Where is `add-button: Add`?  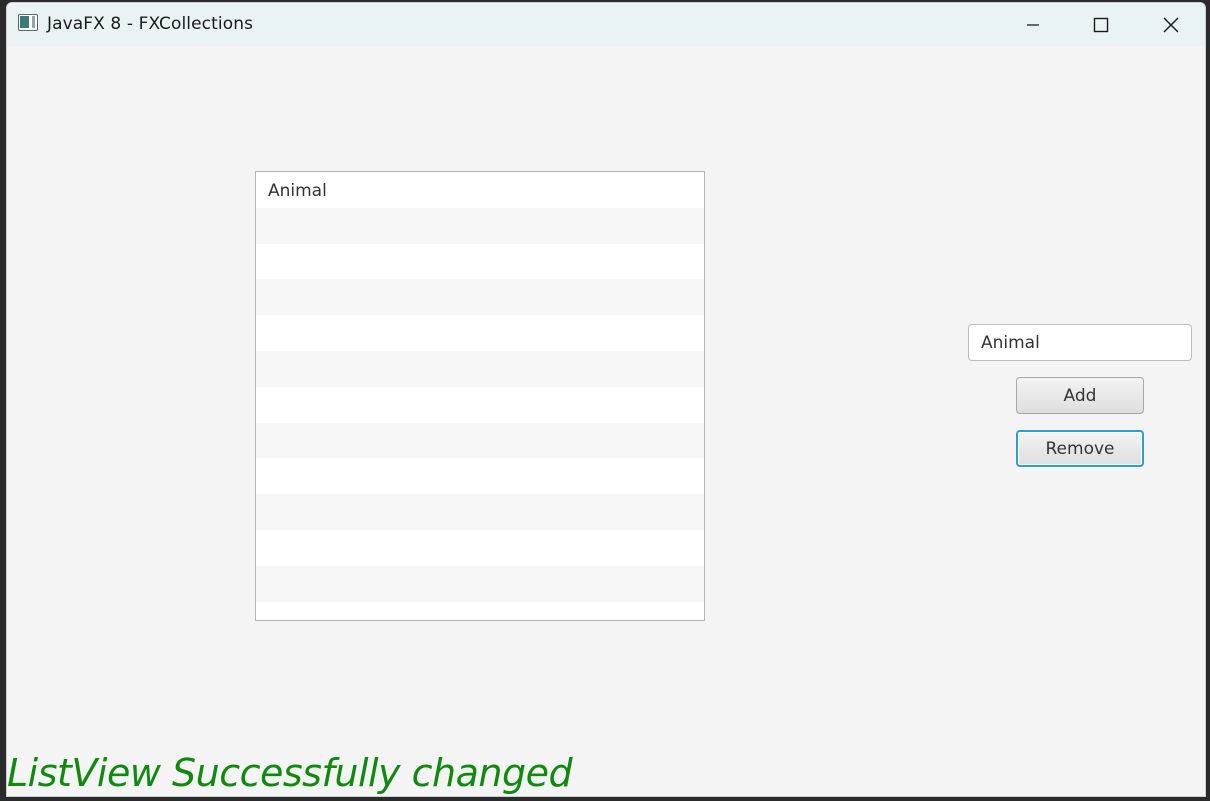 add-button: Add is located at coordinates (1080, 395).